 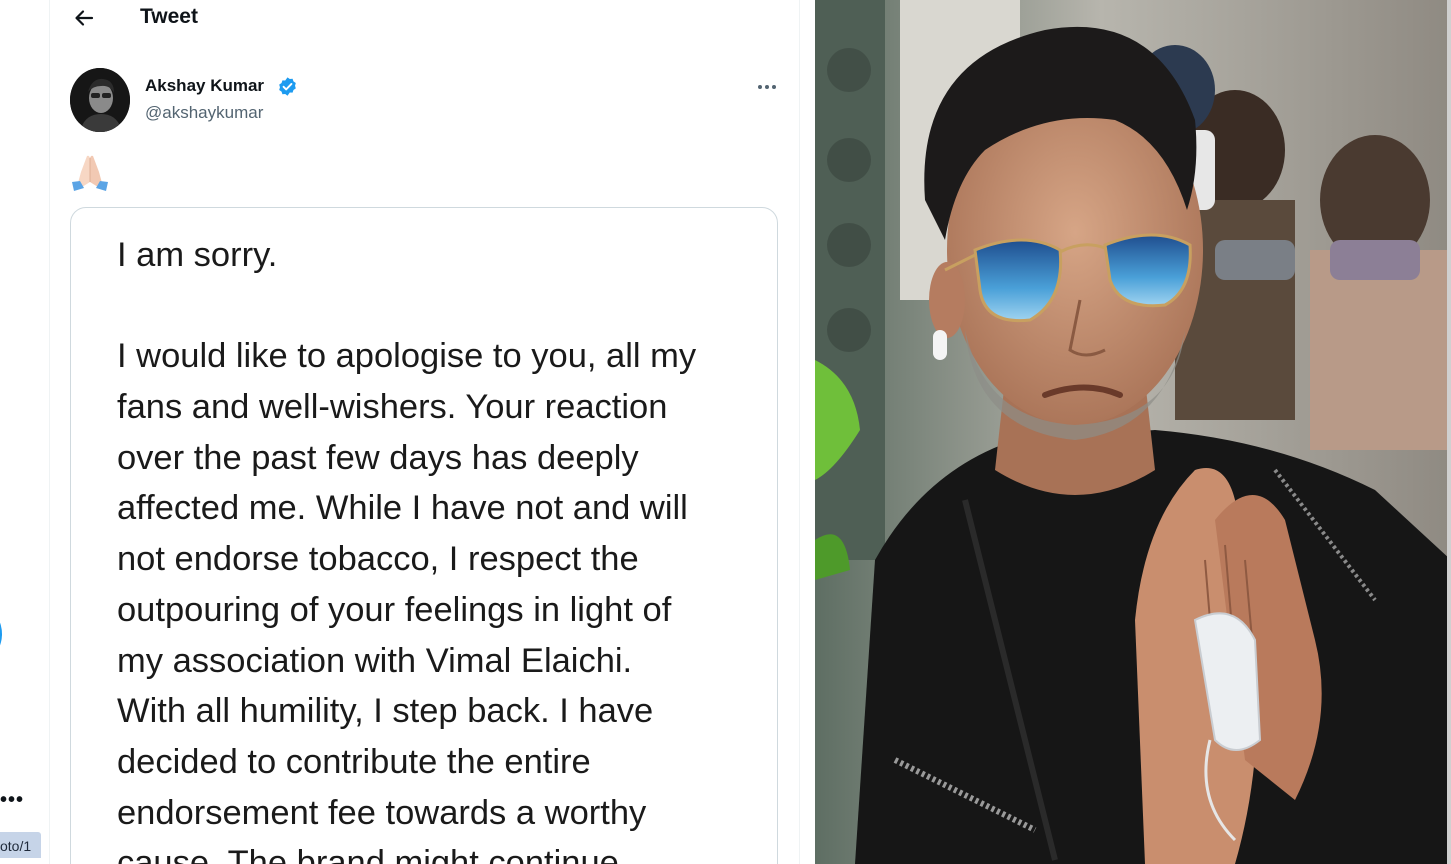 I want to click on status-url: oto/1, so click(x=20, y=845).